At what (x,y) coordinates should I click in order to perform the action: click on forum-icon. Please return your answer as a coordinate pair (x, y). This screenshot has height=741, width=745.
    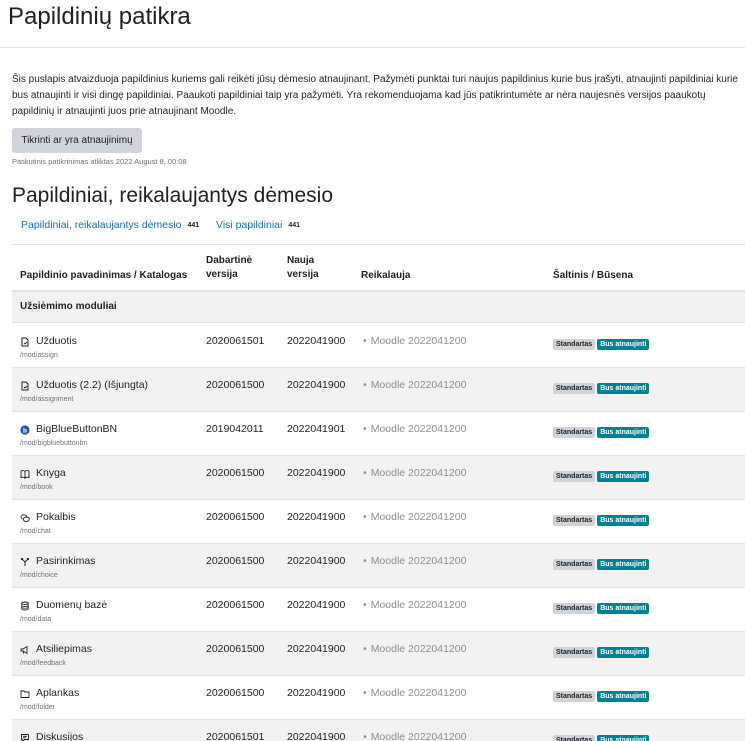
    Looking at the image, I should click on (25, 737).